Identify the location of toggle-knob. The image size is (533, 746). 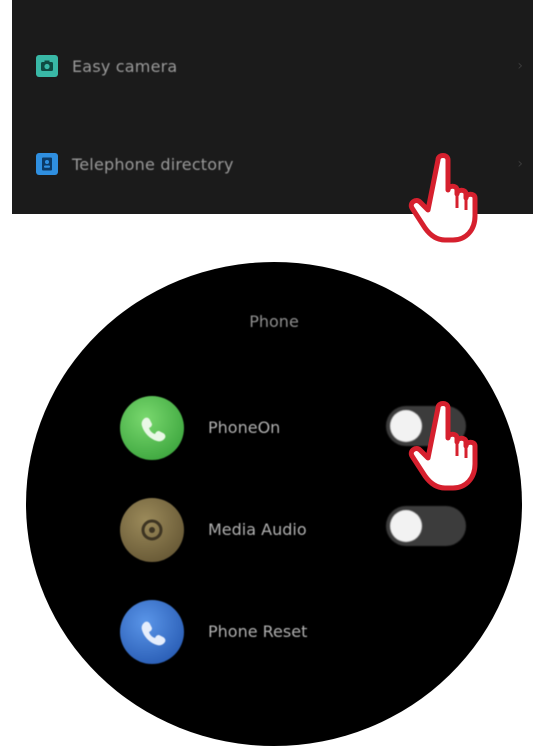
(406, 526).